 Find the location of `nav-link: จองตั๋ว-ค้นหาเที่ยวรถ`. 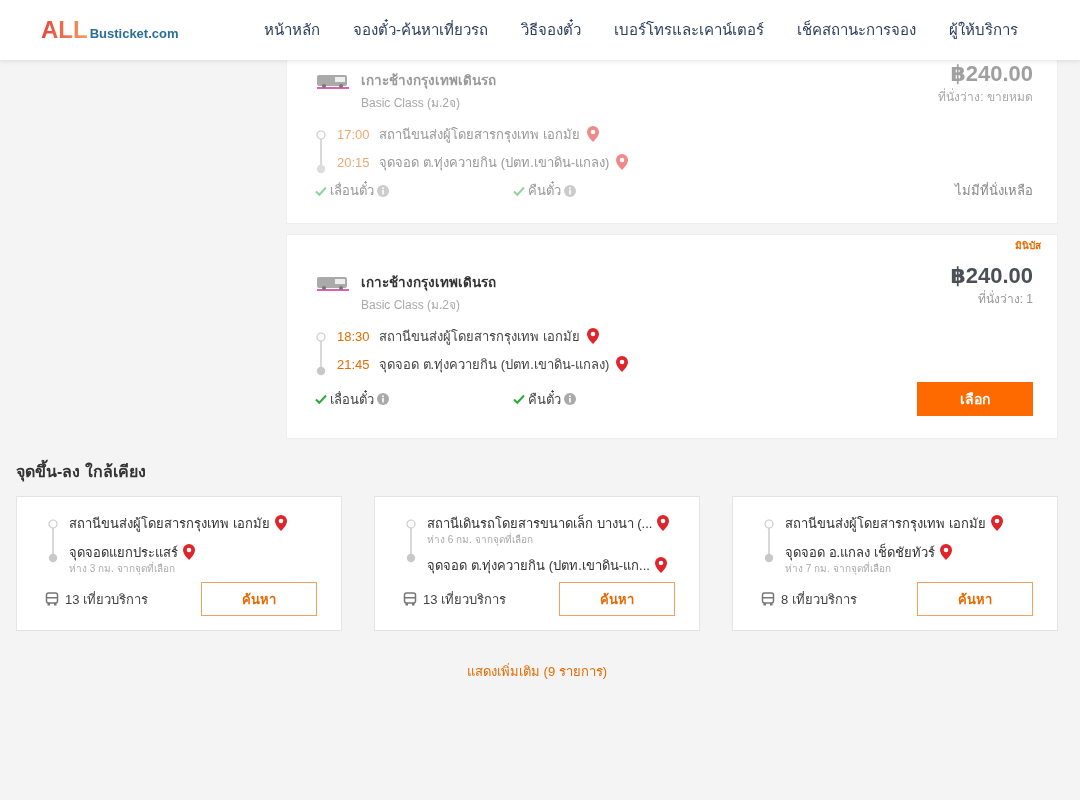

nav-link: จองตั๋ว-ค้นหาเที่ยวรถ is located at coordinates (420, 30).